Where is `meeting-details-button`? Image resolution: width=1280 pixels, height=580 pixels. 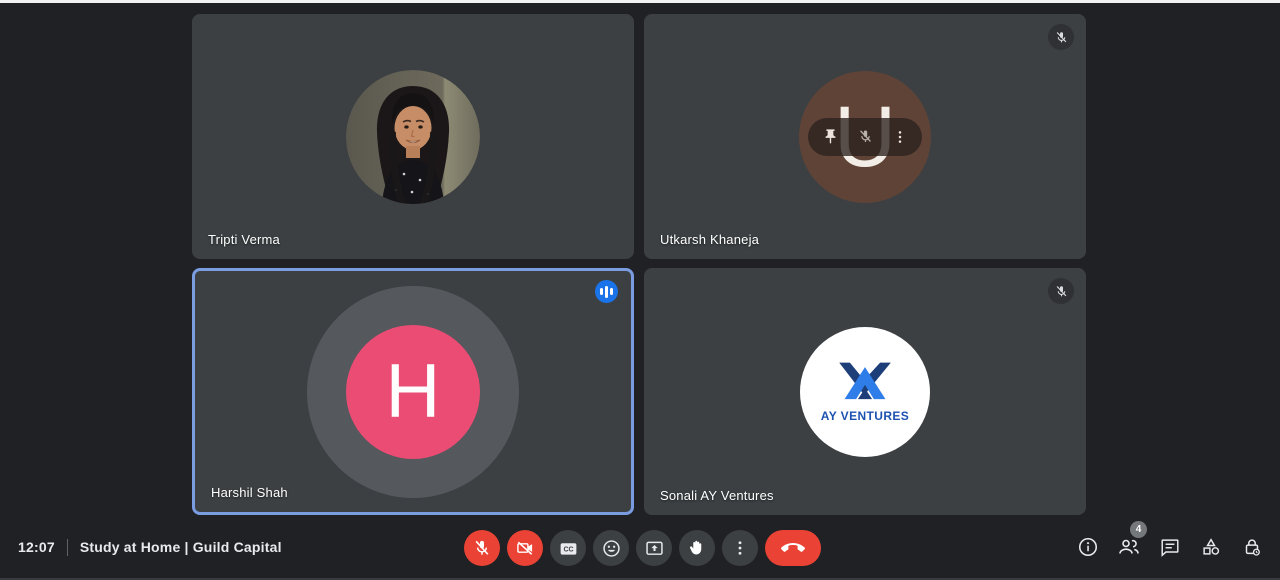 meeting-details-button is located at coordinates (1088, 547).